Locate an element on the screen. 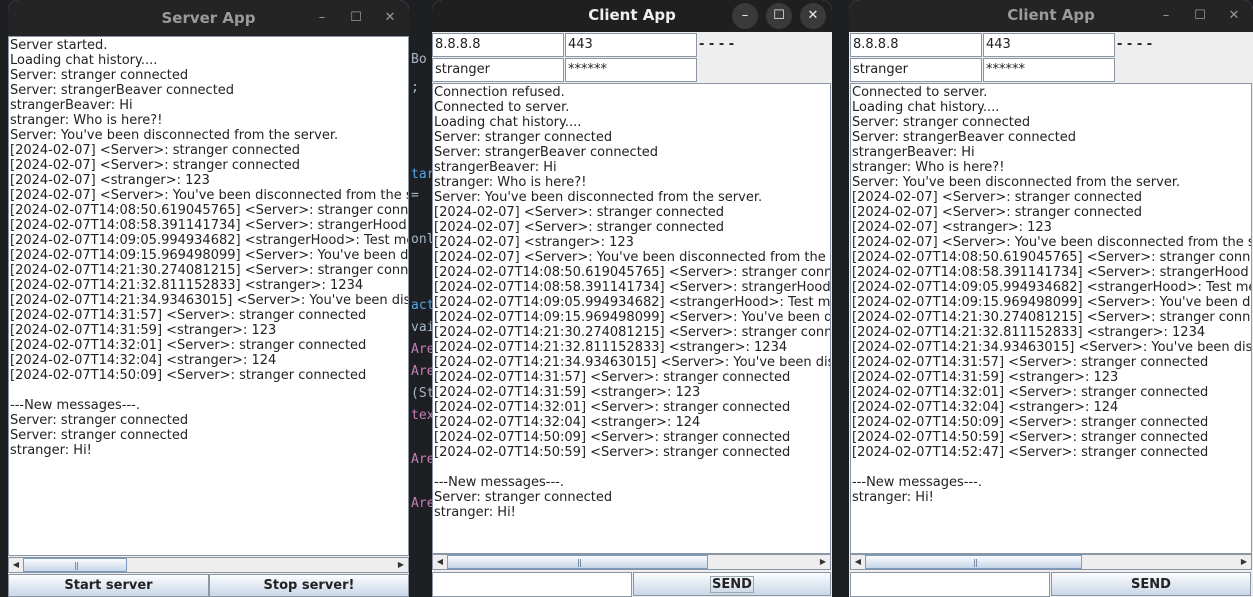 The image size is (1253, 597). log-line: Server started. is located at coordinates (59, 45).